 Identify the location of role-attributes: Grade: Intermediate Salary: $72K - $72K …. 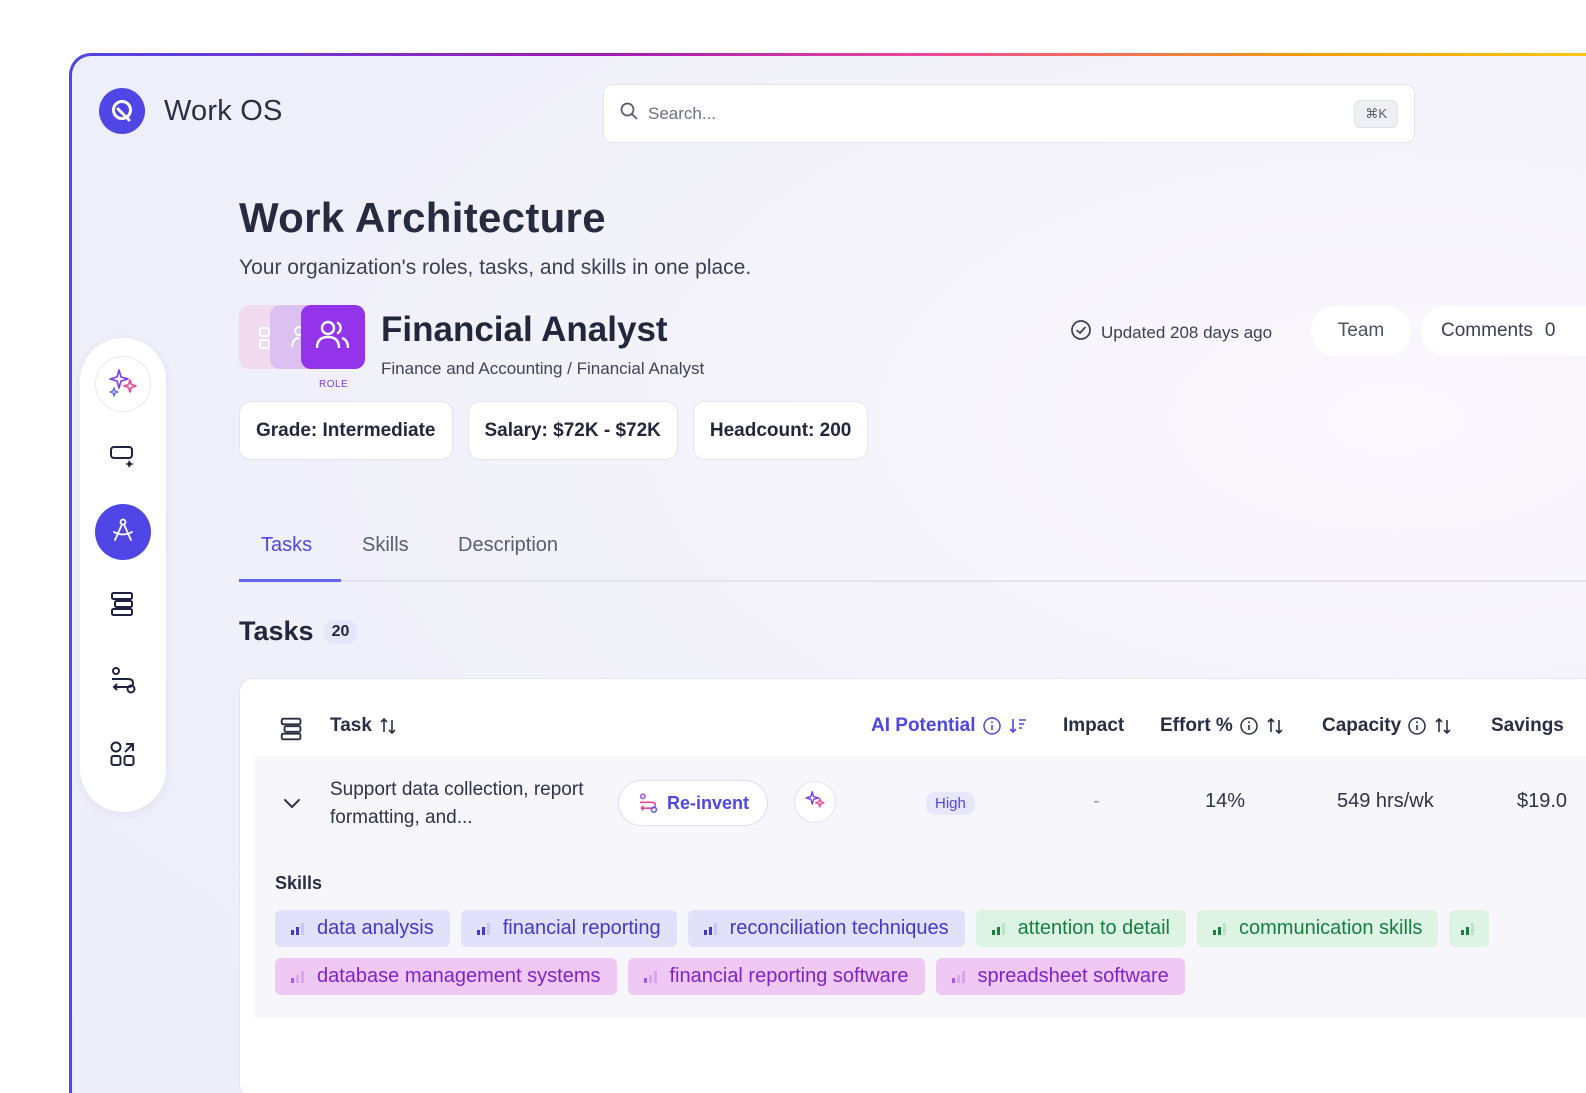
(554, 430).